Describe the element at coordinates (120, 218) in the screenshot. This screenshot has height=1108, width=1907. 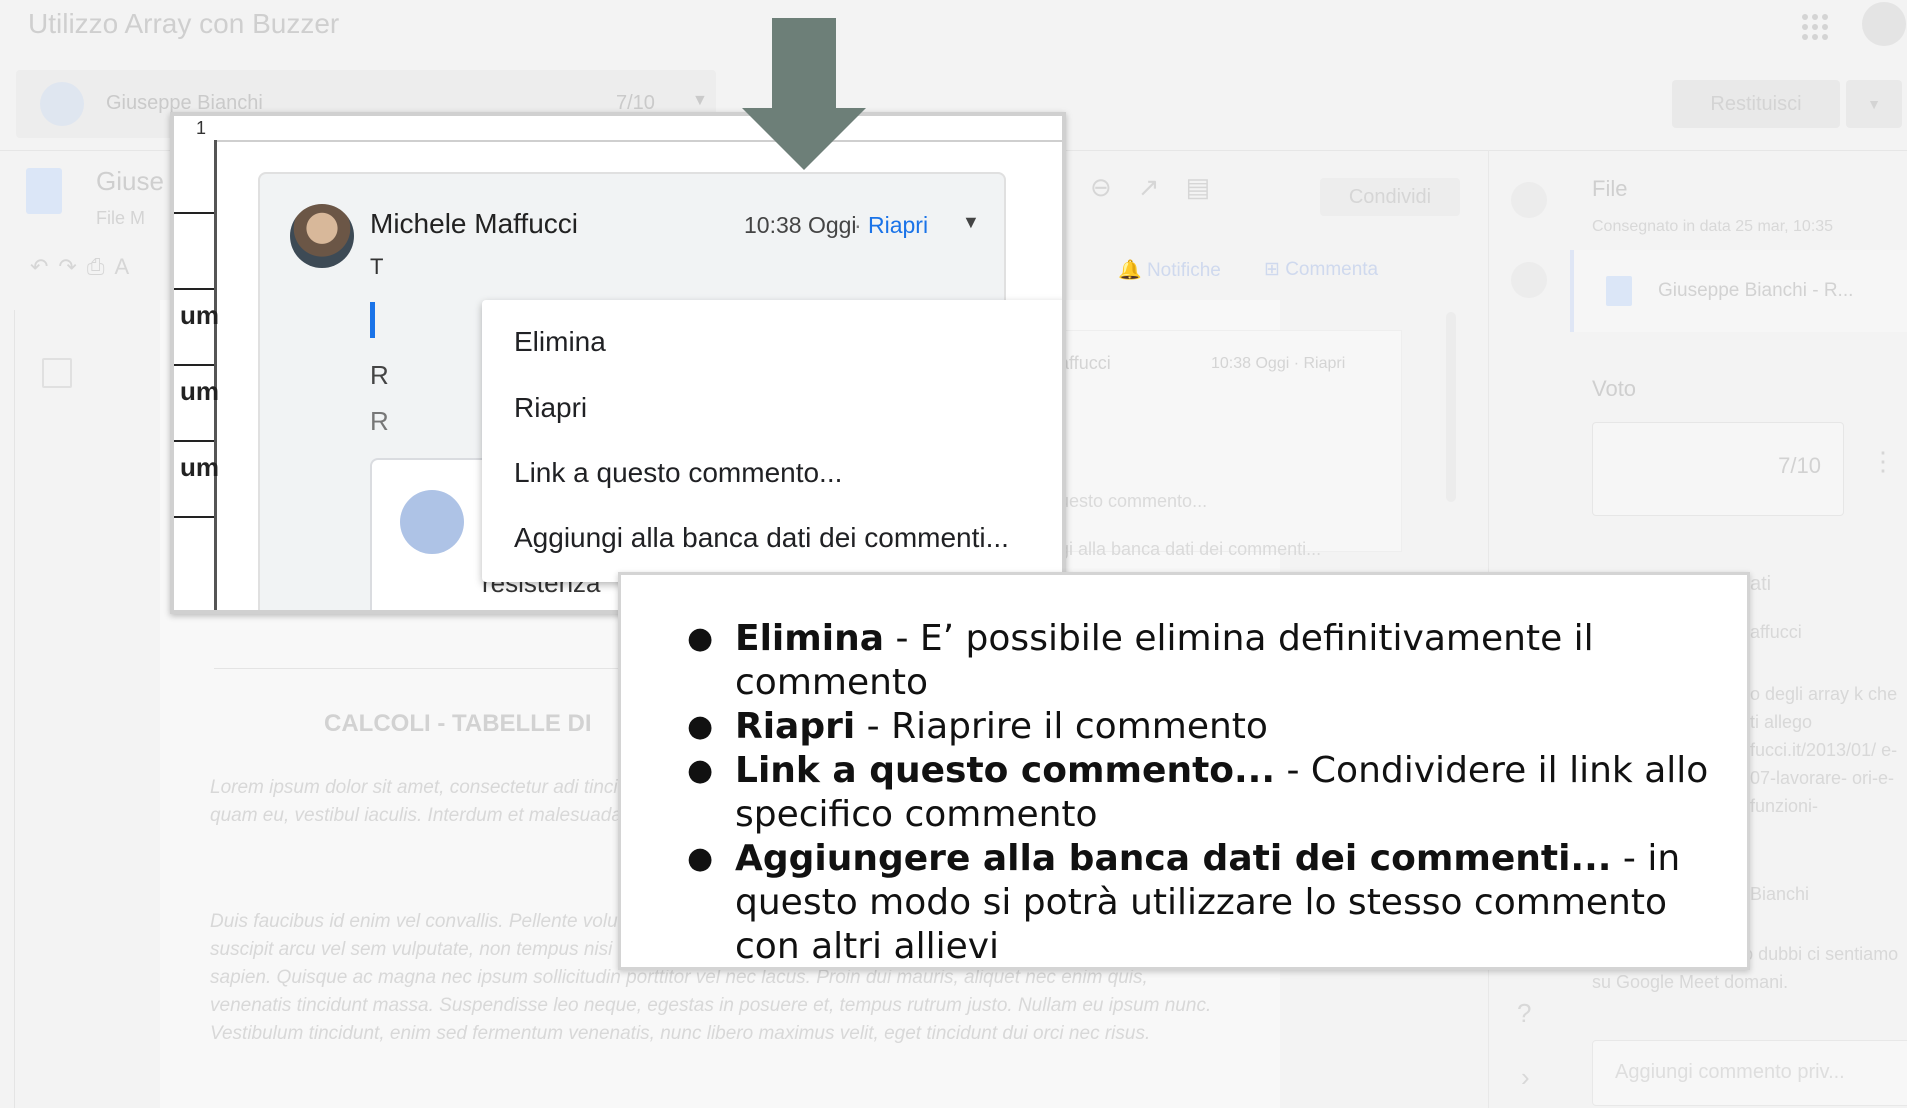
I see `doc-menu-bar: File M` at that location.